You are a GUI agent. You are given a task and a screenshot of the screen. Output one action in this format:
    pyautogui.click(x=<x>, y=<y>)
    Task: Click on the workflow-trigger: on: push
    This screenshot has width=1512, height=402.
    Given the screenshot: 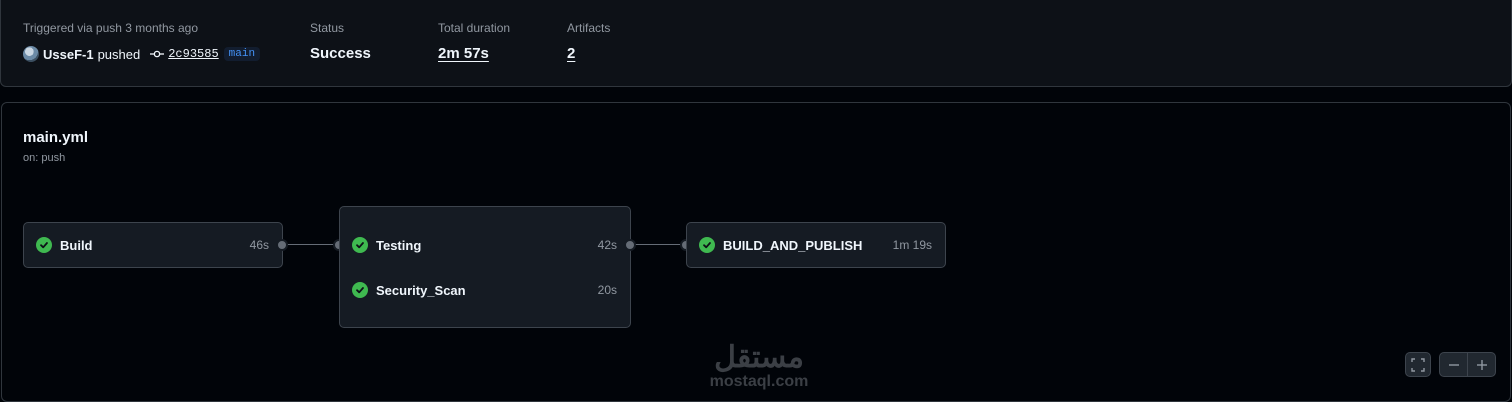 What is the action you would take?
    pyautogui.click(x=44, y=158)
    